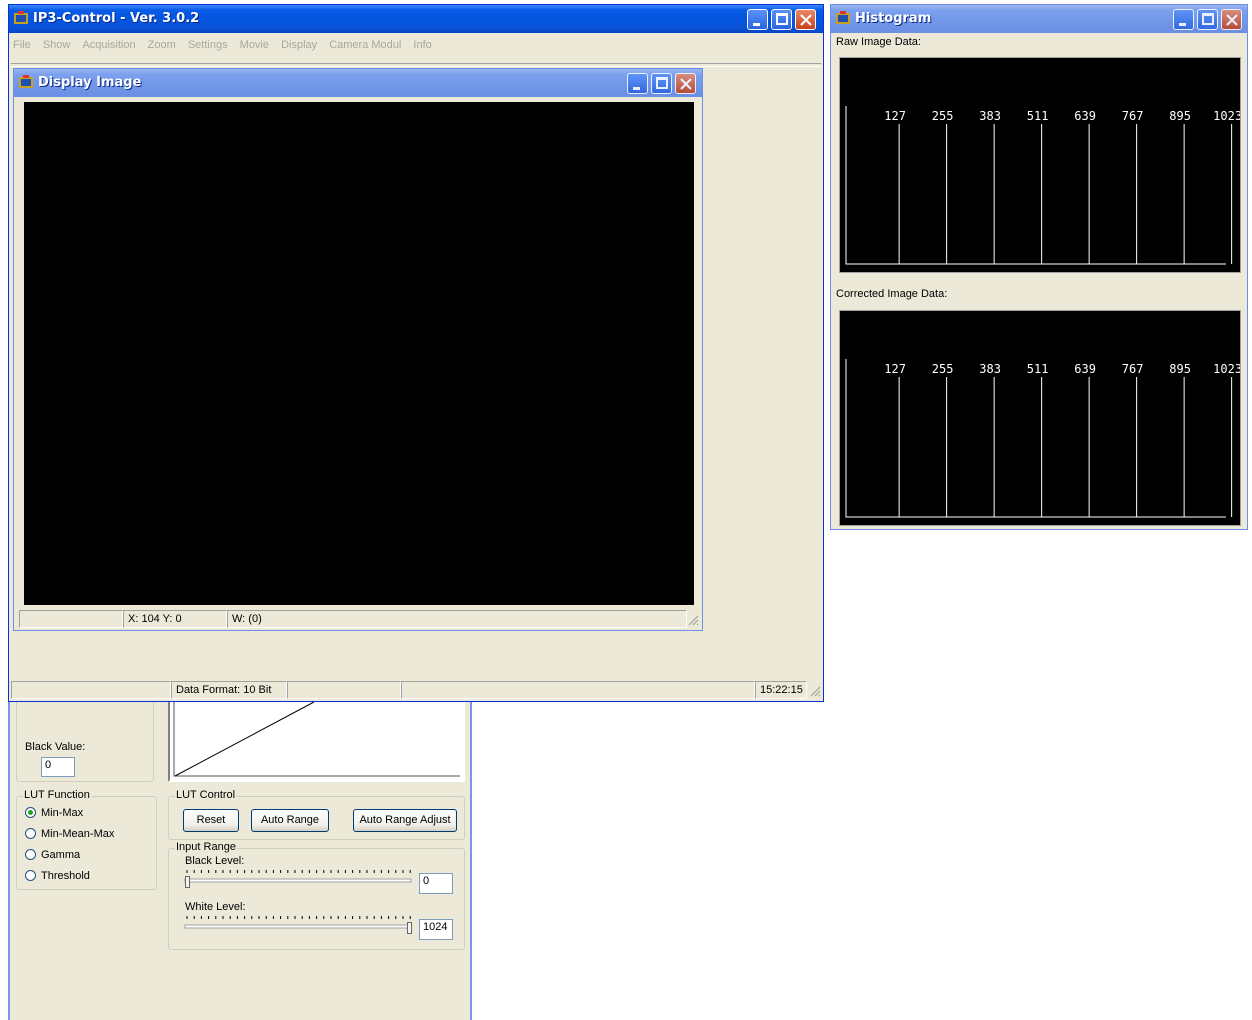 Image resolution: width=1252 pixels, height=1020 pixels. What do you see at coordinates (229, 690) in the screenshot?
I see `status-data-format: Data Format: 10 Bit` at bounding box center [229, 690].